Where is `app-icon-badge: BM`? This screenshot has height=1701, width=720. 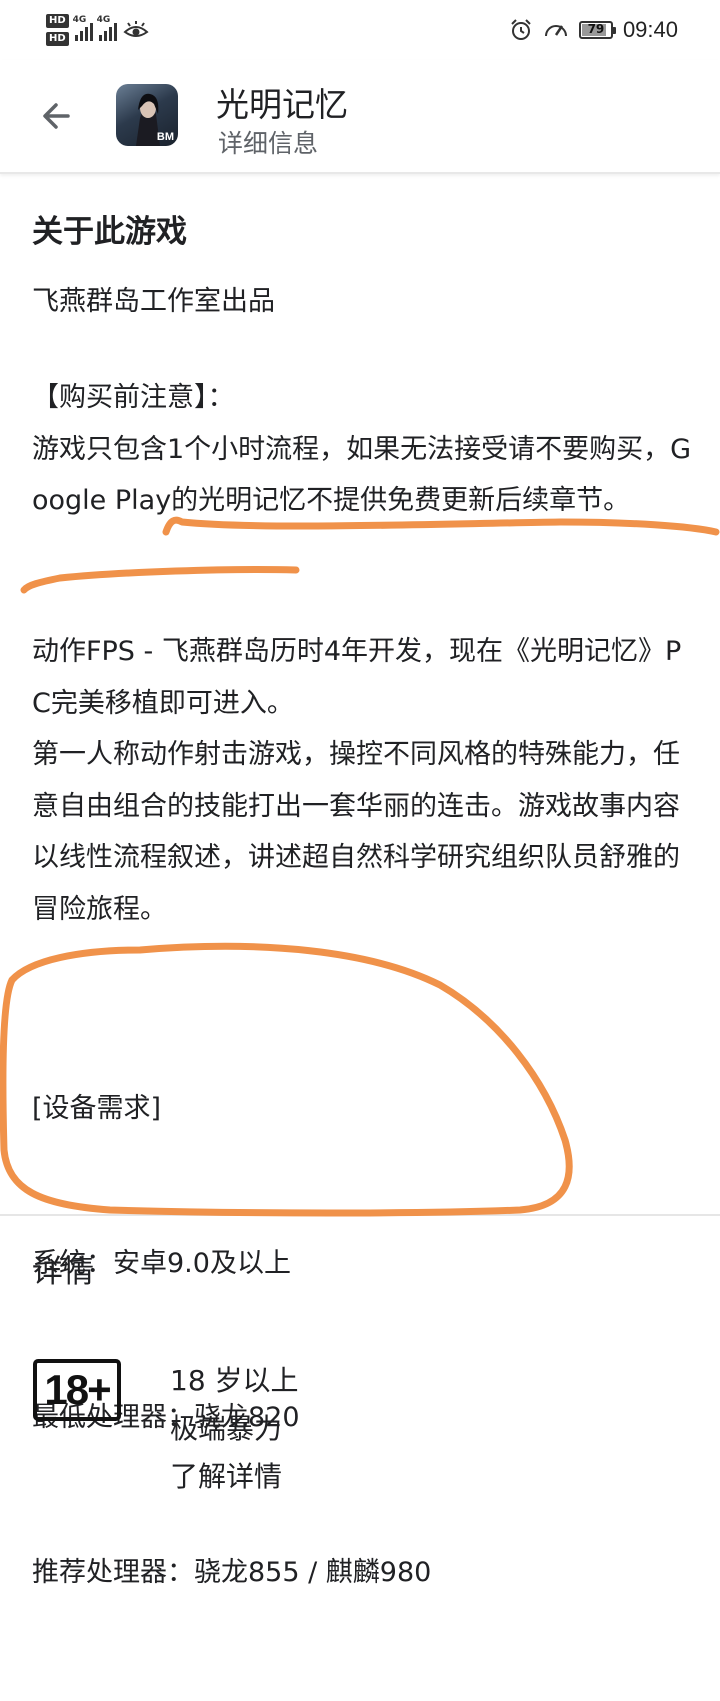
app-icon-badge: BM is located at coordinates (165, 137).